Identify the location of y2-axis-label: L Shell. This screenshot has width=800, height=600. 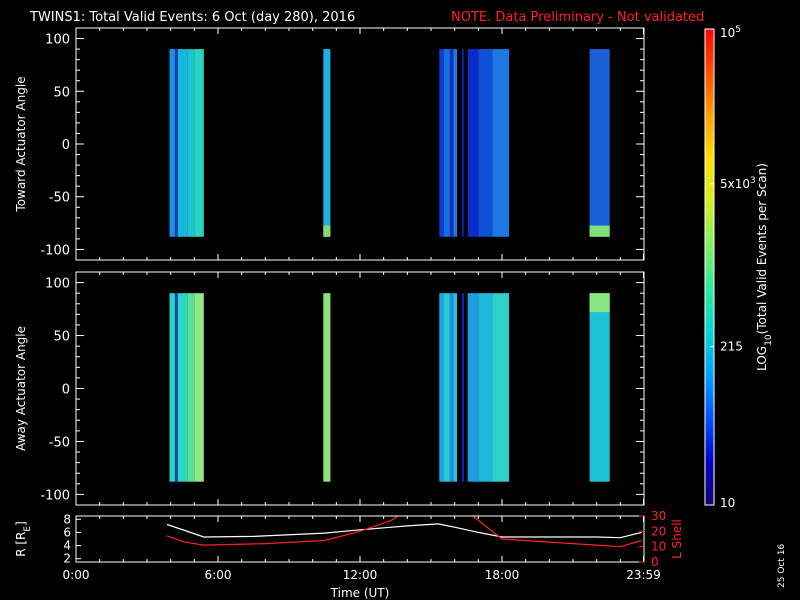
(677, 539).